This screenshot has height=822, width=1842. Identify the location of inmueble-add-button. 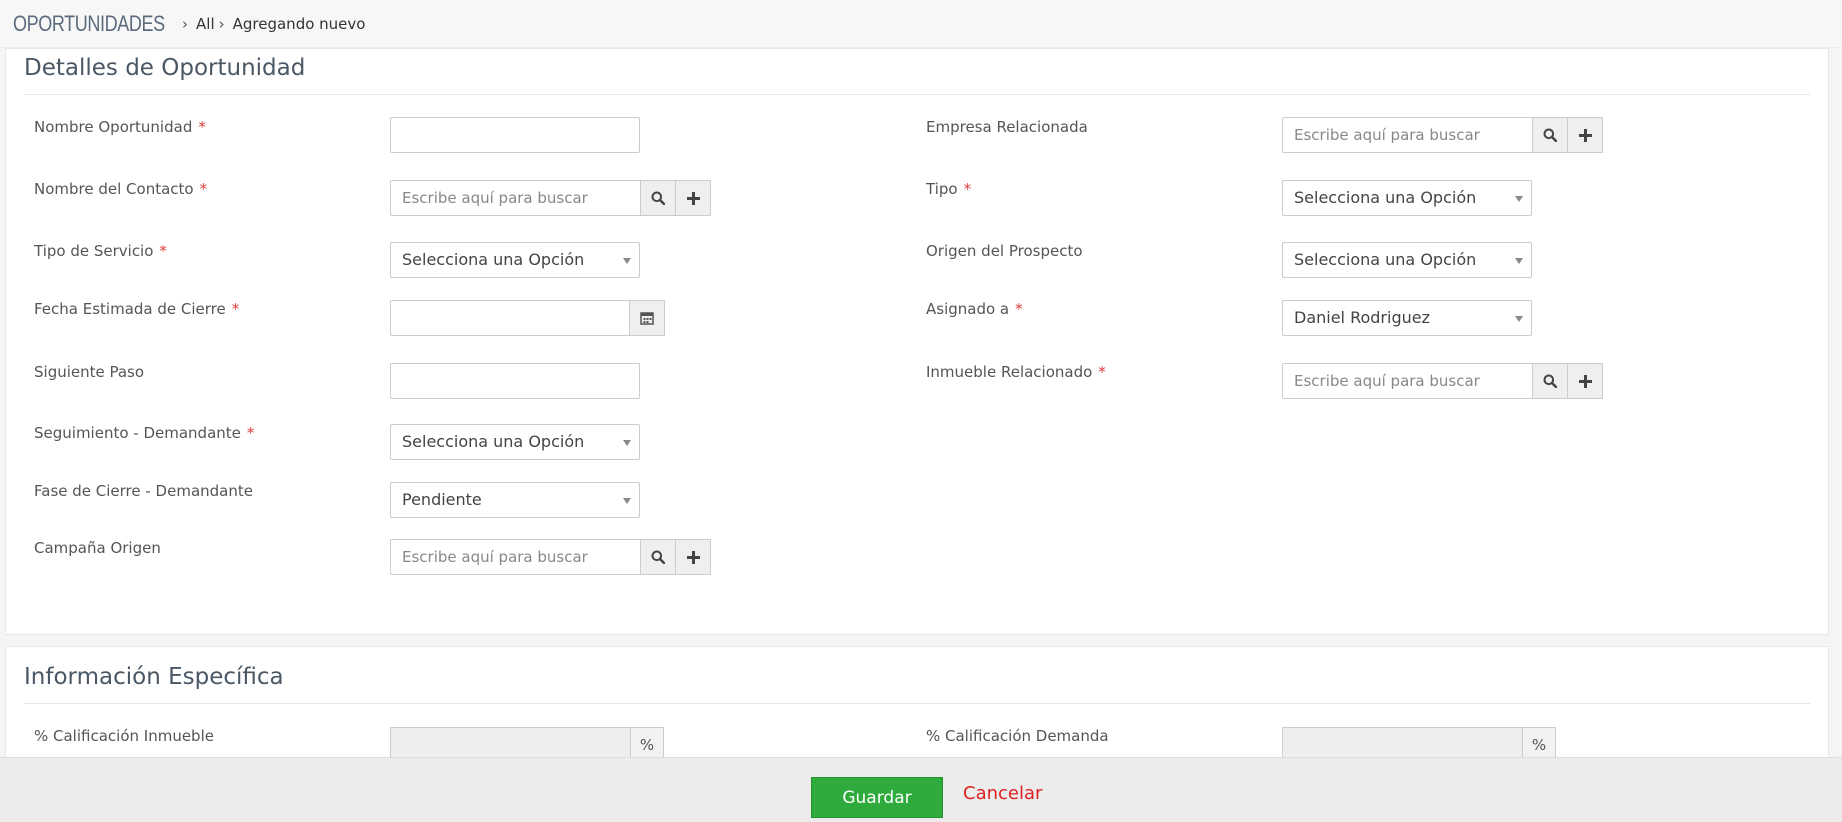
(1585, 381).